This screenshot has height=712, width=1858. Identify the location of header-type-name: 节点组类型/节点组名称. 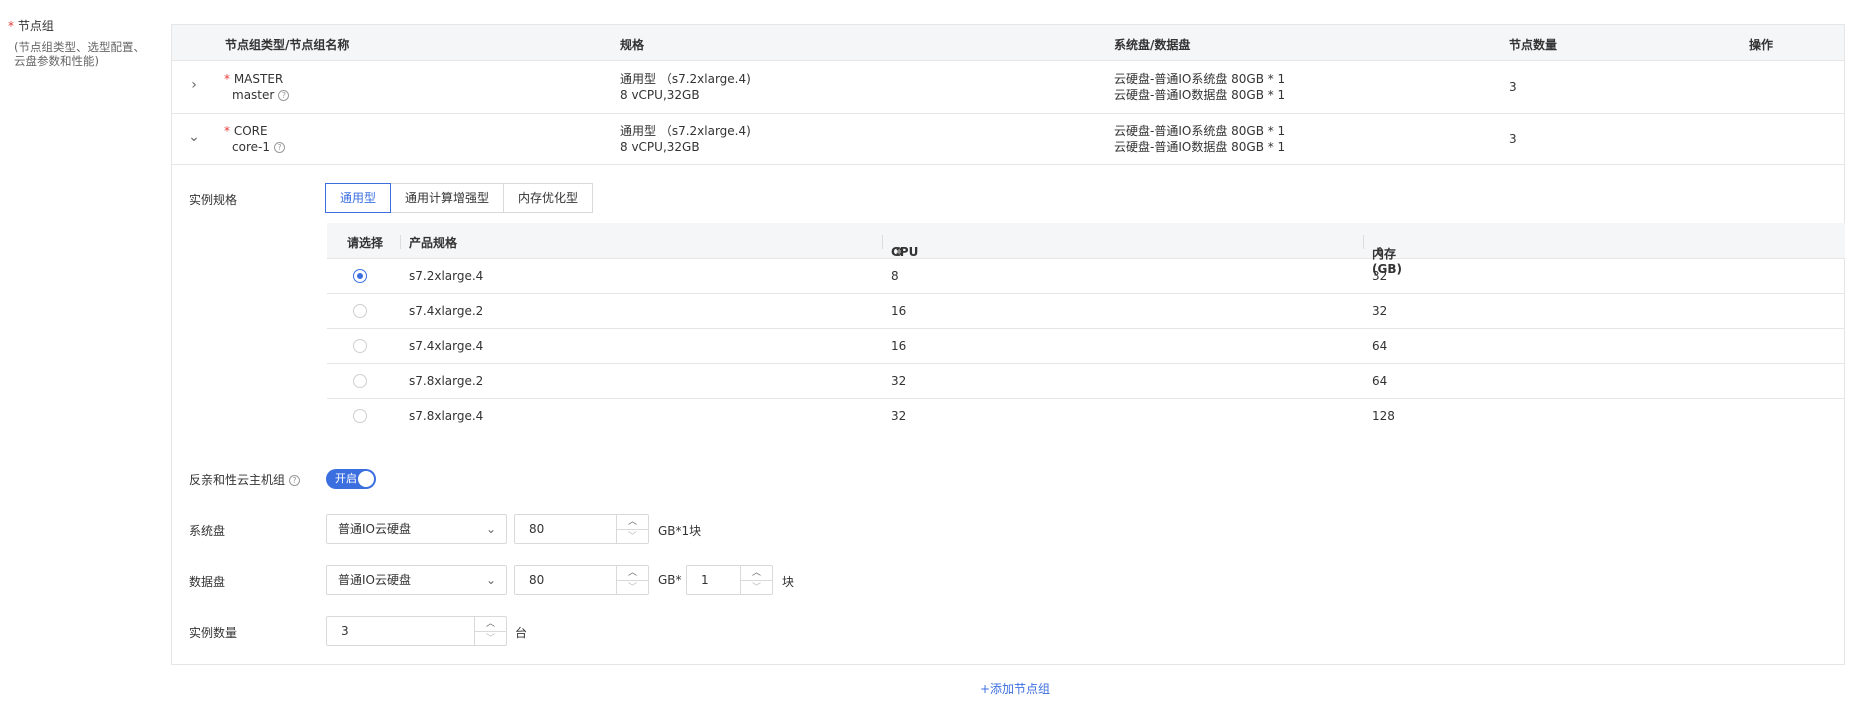
(287, 45).